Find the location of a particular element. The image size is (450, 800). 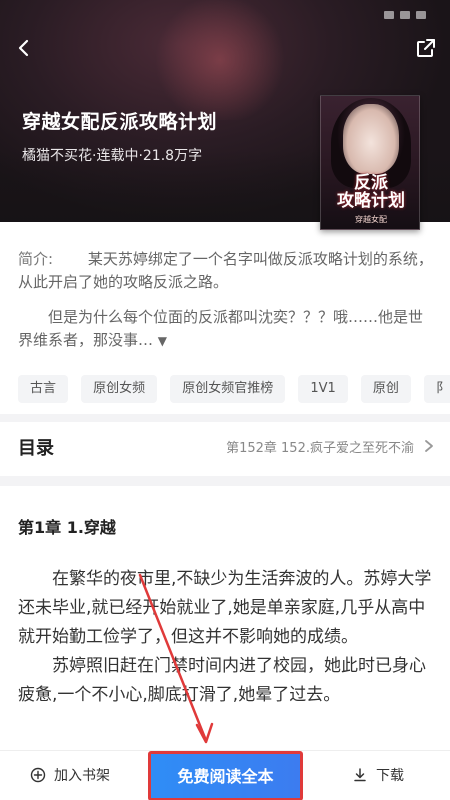

toc-label: 目录 is located at coordinates (36, 448).